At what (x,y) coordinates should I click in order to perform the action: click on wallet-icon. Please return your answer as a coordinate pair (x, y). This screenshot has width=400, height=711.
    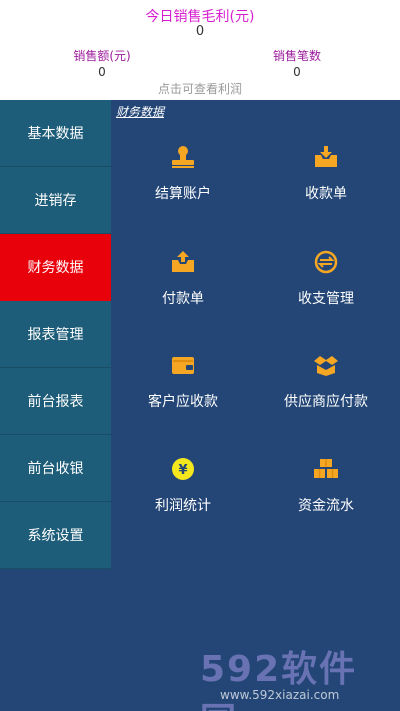
    Looking at the image, I should click on (183, 365).